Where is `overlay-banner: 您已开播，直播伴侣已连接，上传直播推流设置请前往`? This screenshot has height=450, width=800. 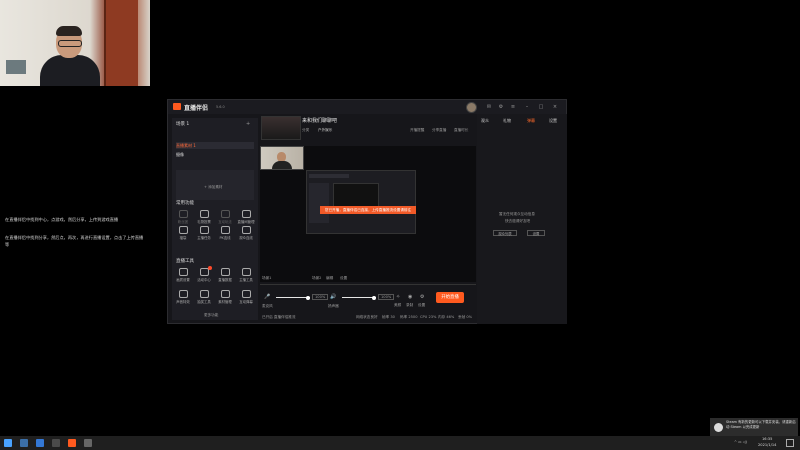 overlay-banner: 您已开播，直播伴侣已连接，上传直播推流设置请前往 is located at coordinates (368, 210).